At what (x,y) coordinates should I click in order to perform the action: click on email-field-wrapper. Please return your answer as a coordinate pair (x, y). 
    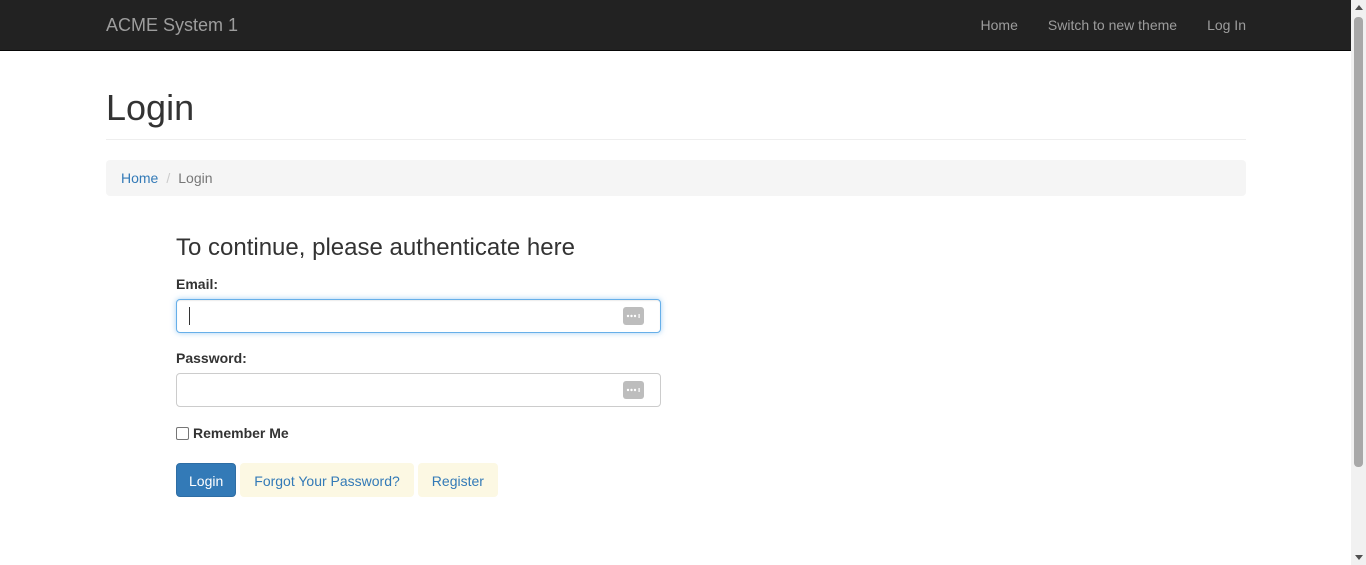
    Looking at the image, I should click on (418, 316).